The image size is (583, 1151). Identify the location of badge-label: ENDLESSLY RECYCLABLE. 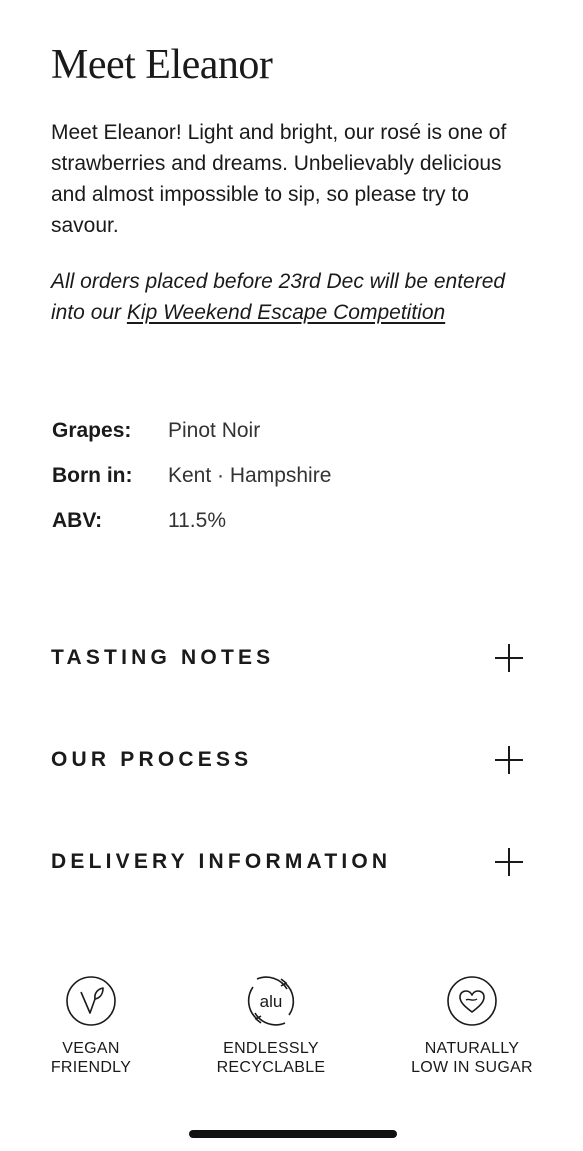
(271, 1058).